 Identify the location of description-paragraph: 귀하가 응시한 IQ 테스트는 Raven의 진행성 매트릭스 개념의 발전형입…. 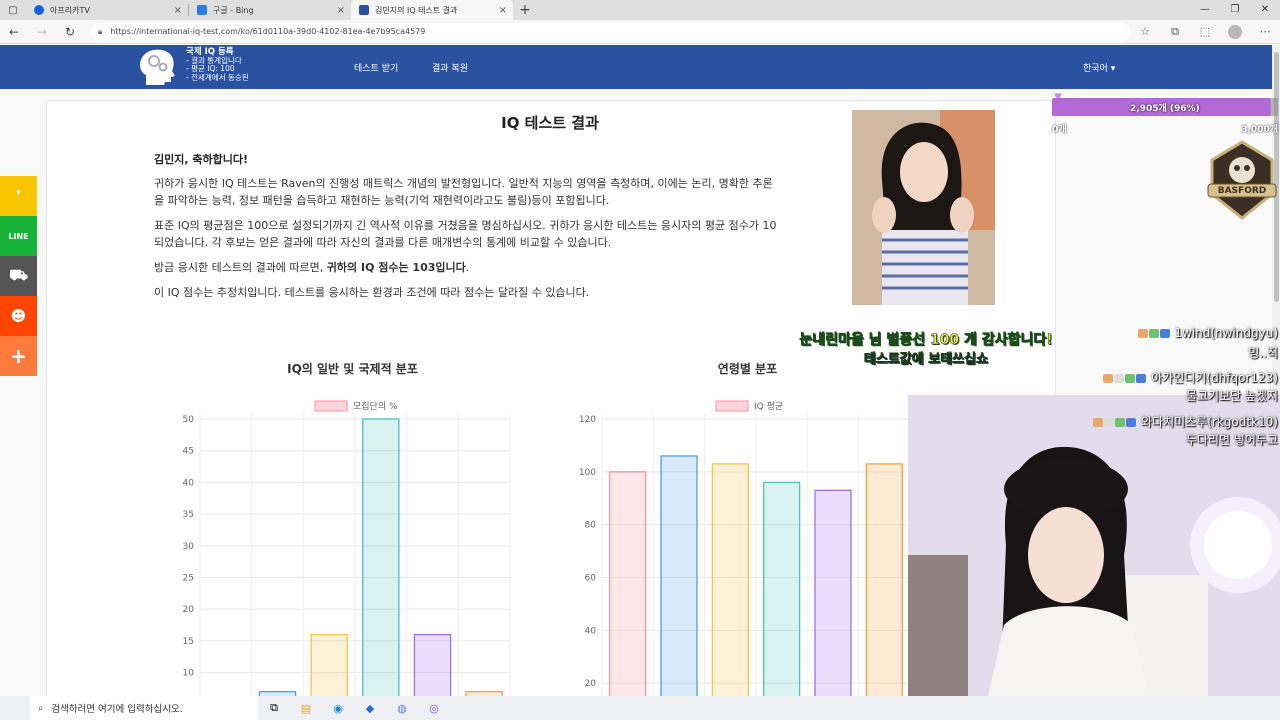
(504, 192).